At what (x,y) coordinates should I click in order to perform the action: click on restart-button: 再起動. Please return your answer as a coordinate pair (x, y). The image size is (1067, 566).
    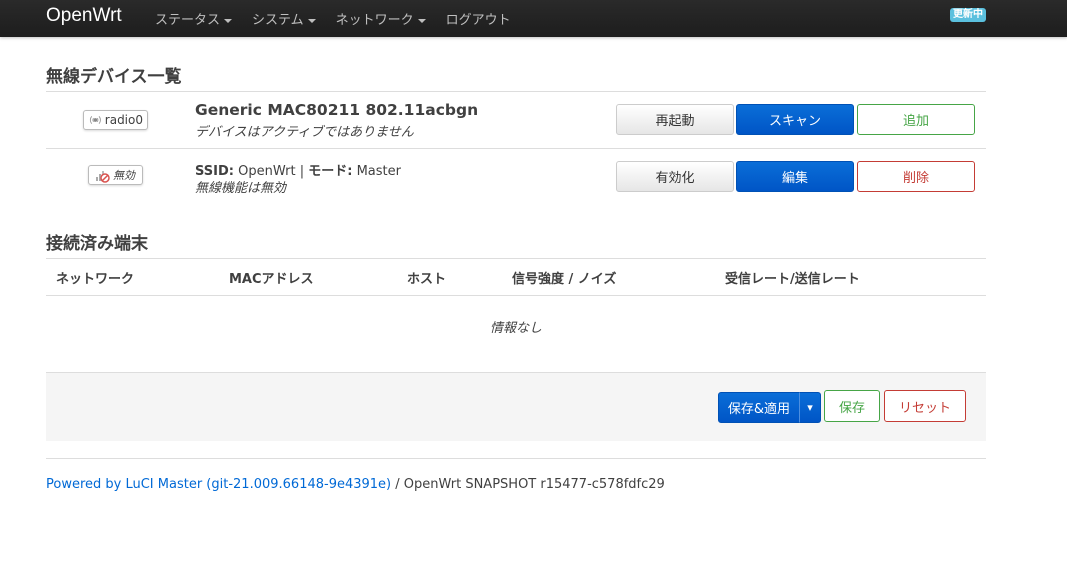
    Looking at the image, I should click on (675, 119).